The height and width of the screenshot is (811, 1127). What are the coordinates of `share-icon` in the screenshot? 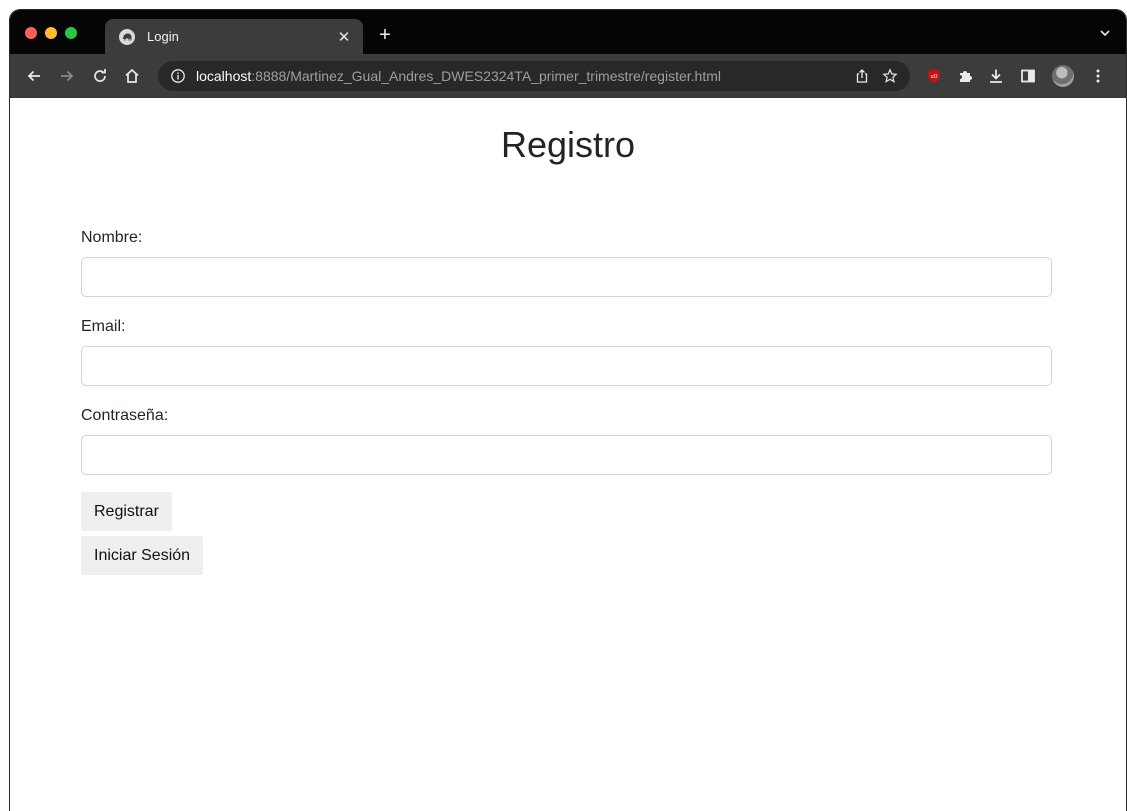 It's located at (862, 76).